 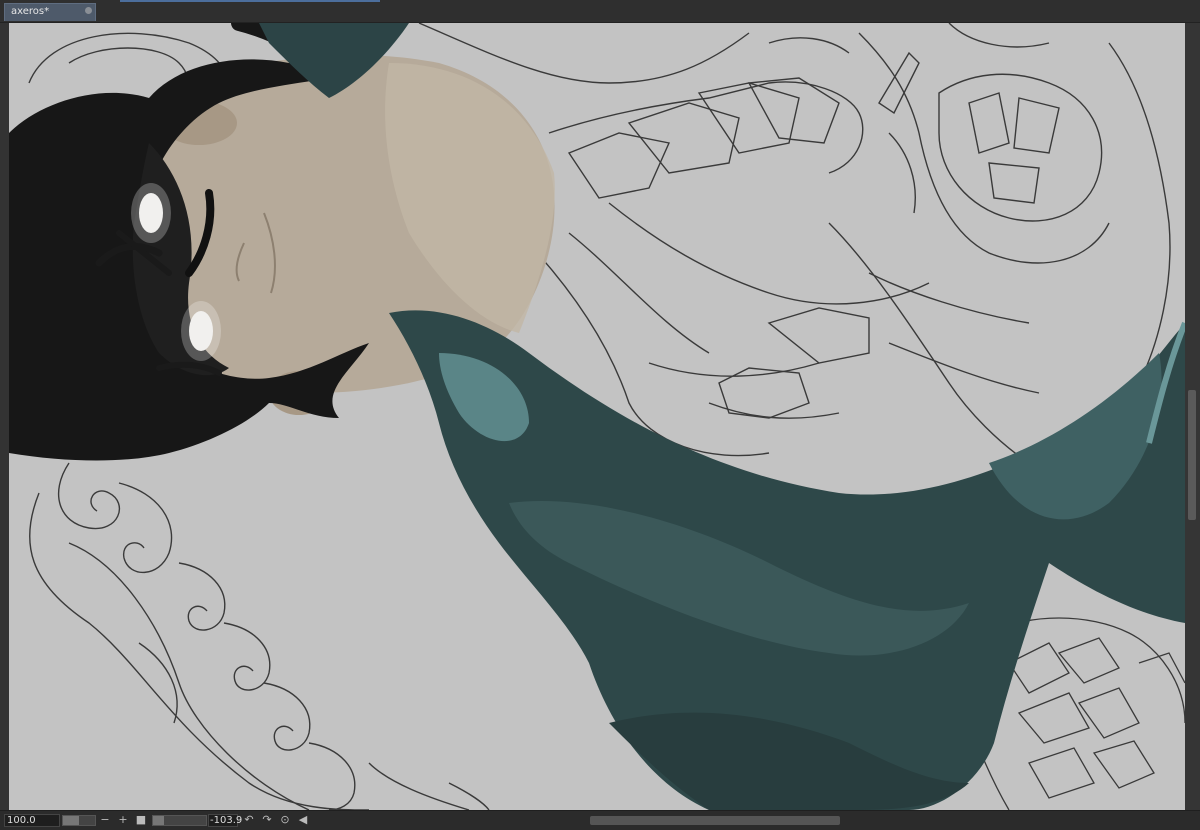 I want to click on rotation-field: -103.9, so click(x=225, y=820).